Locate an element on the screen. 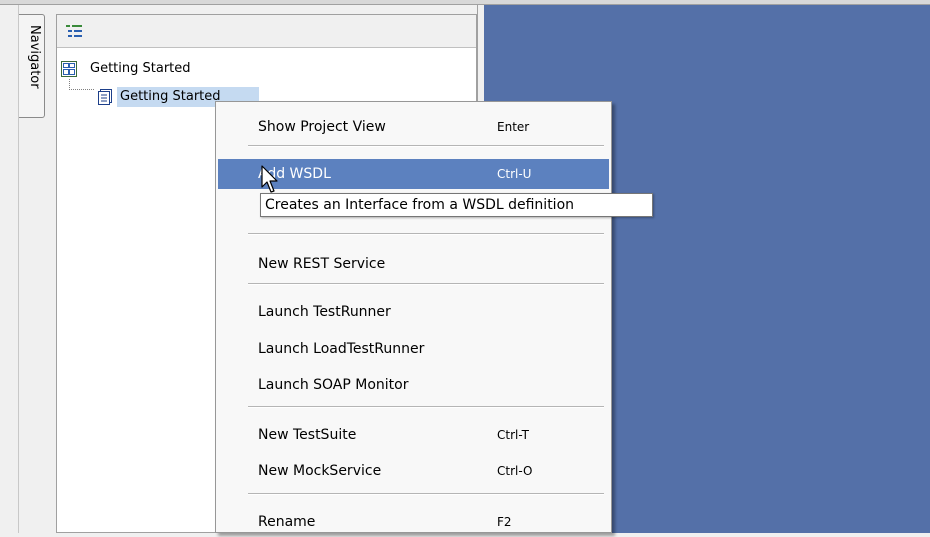  tree-item-workspace-label: Getting Started is located at coordinates (140, 68).